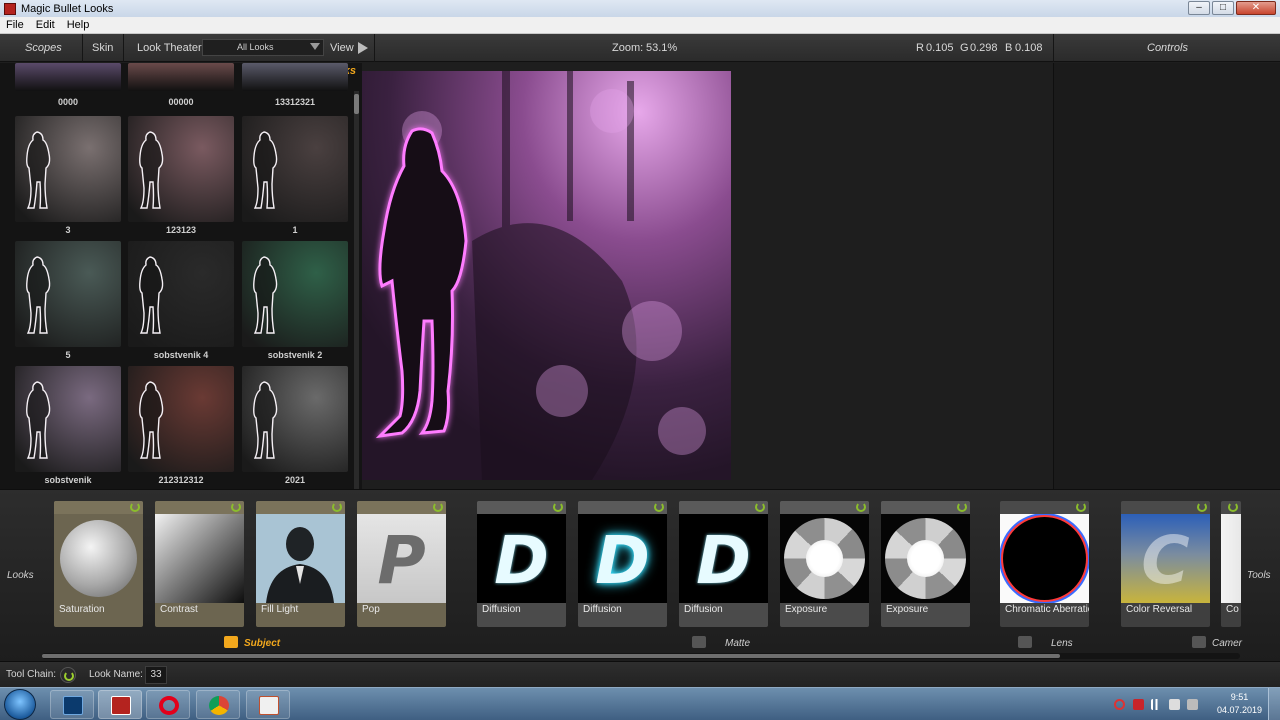 Image resolution: width=1280 pixels, height=720 pixels. I want to click on antivirus-tray-icon, so click(1138, 704).